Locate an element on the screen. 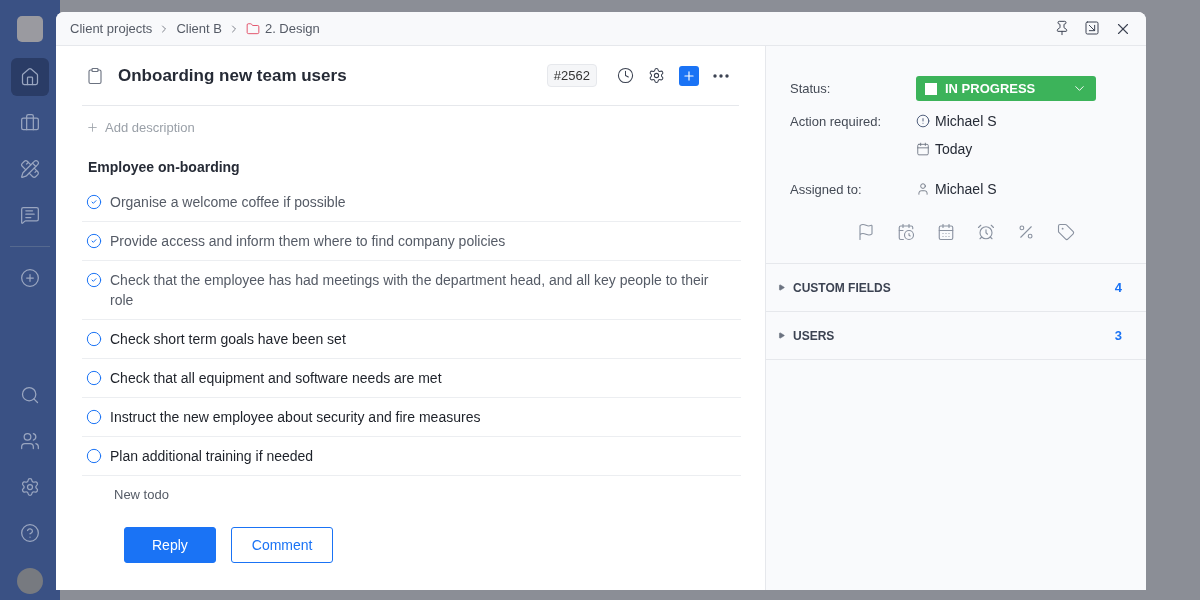 This screenshot has height=600, width=1200. percent-button is located at coordinates (1026, 232).